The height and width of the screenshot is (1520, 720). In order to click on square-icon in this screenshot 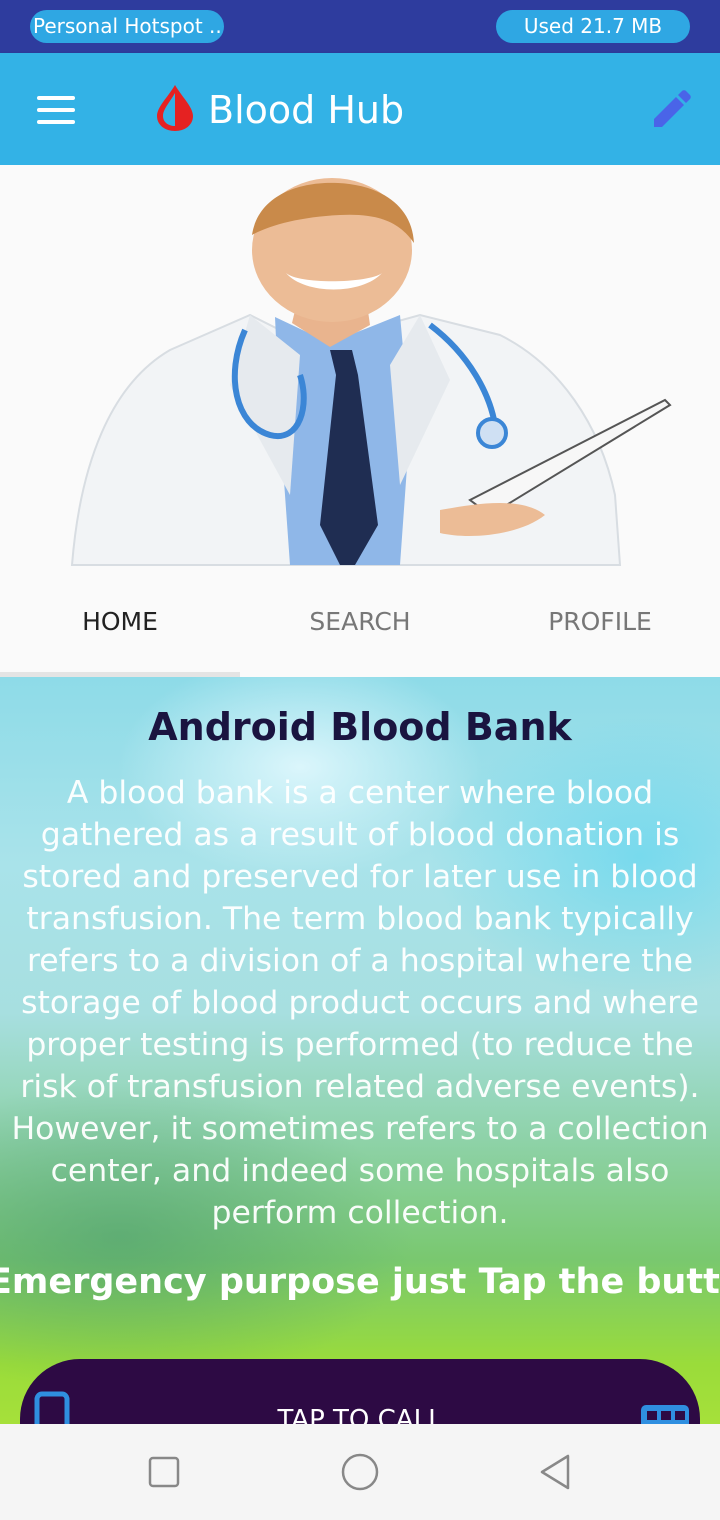, I will do `click(164, 1472)`.